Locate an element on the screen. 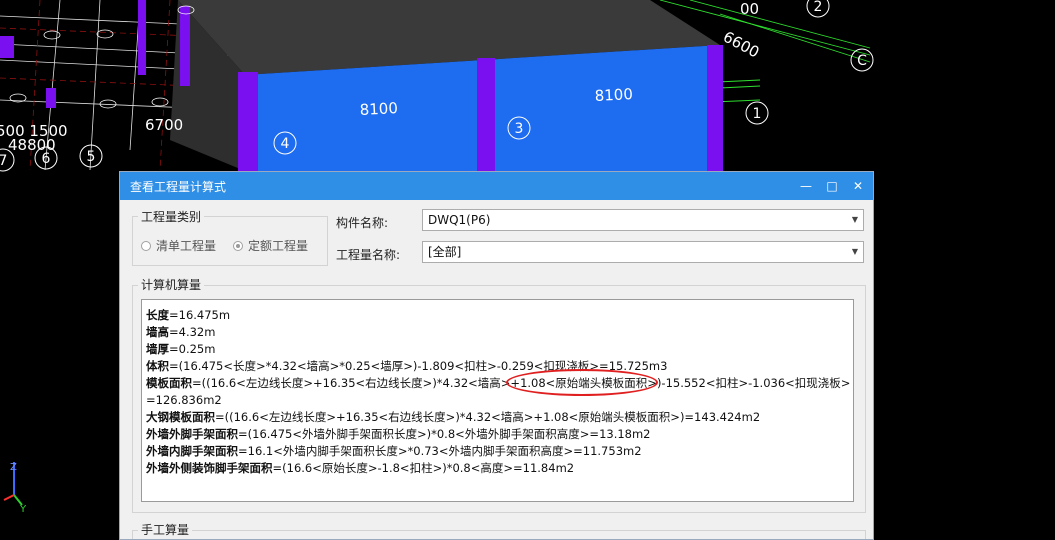 The height and width of the screenshot is (540, 1055). dim-label: 00 is located at coordinates (749, 9).